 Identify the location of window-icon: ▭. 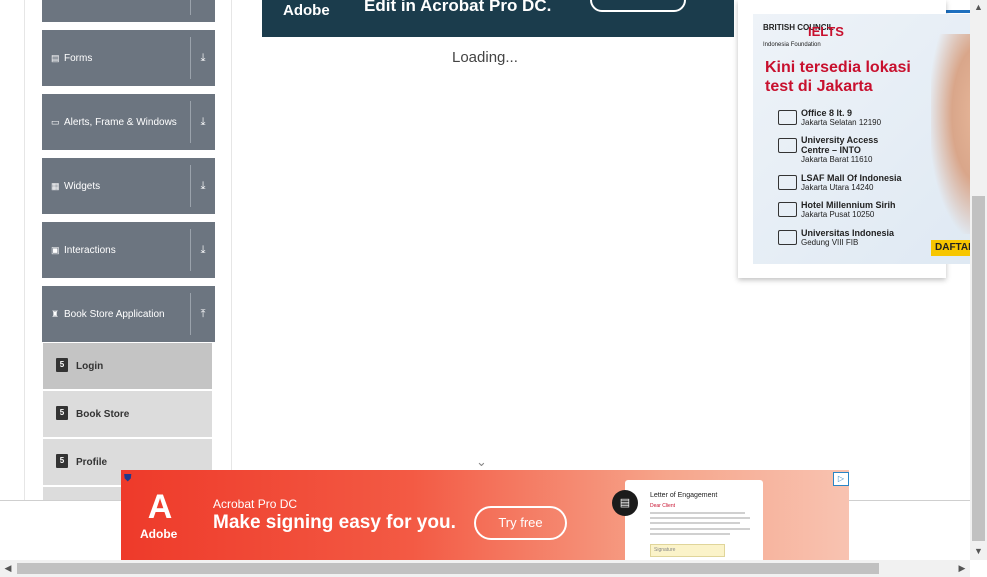
(55, 121).